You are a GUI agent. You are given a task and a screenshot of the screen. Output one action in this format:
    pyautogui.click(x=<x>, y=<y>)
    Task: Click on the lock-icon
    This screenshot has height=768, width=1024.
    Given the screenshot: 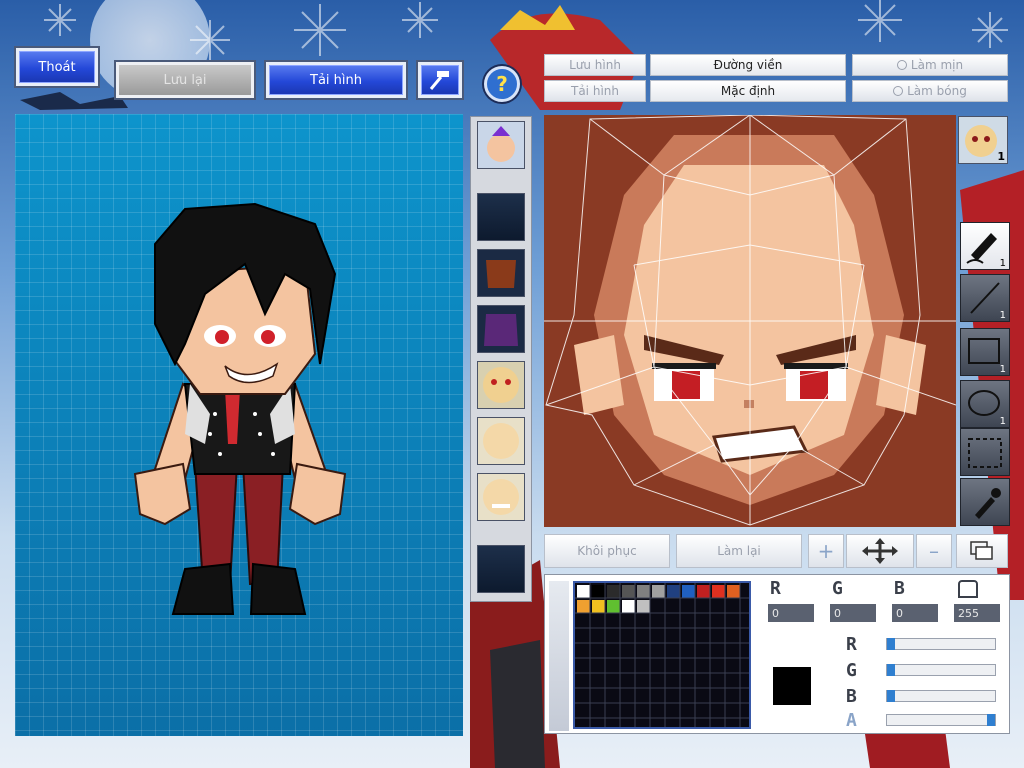 What is the action you would take?
    pyautogui.click(x=968, y=589)
    